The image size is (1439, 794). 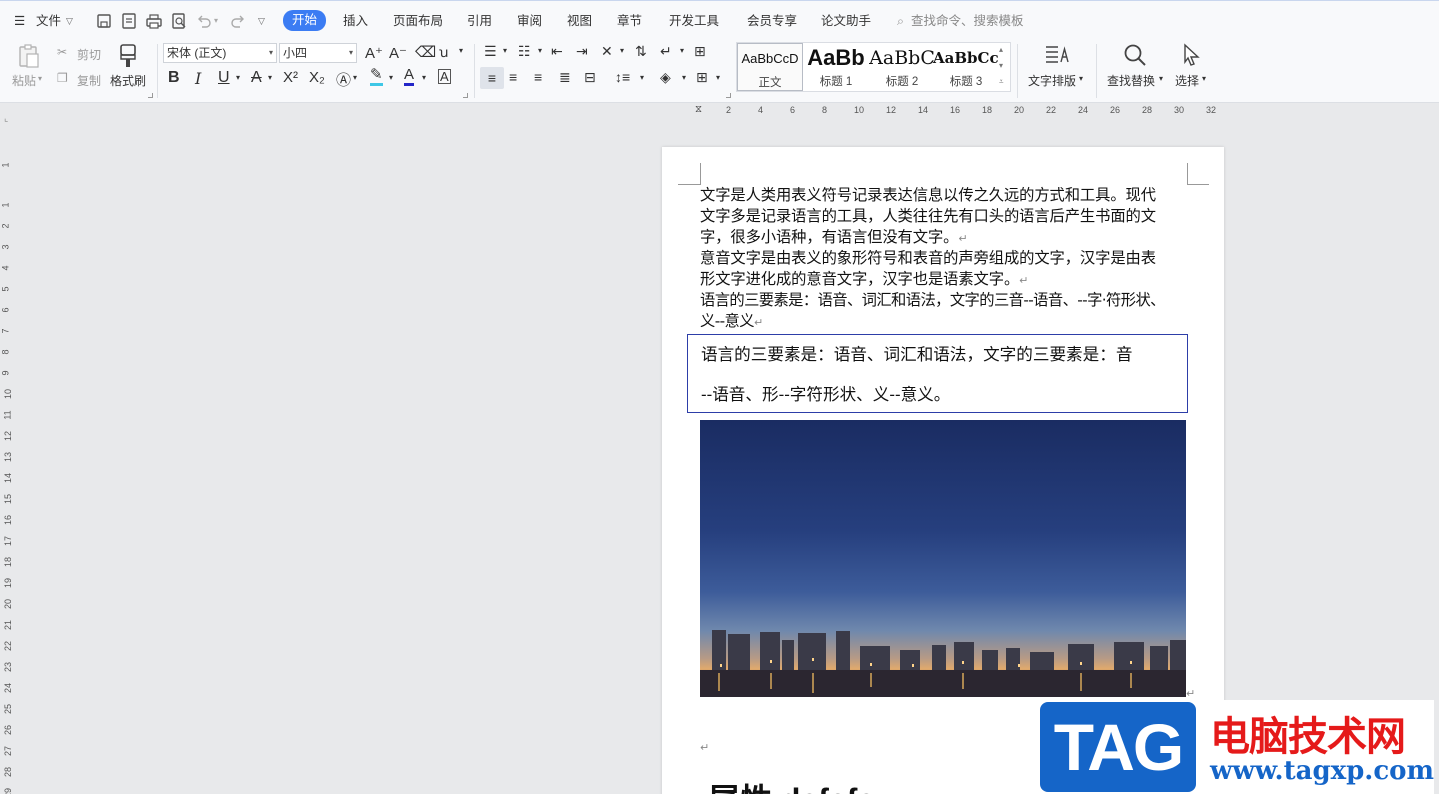 What do you see at coordinates (579, 21) in the screenshot?
I see `tab-view: 视图` at bounding box center [579, 21].